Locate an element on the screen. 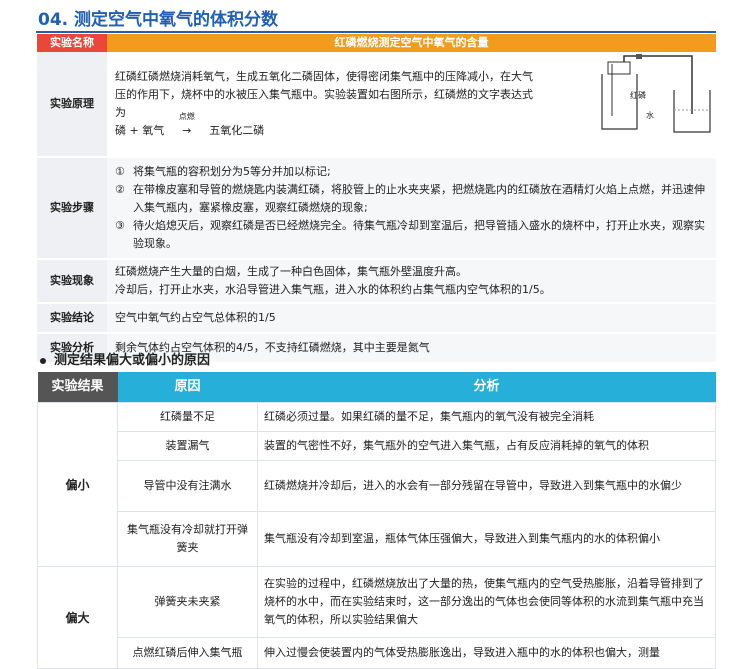 The width and height of the screenshot is (739, 669). title-underline is located at coordinates (376, 32).